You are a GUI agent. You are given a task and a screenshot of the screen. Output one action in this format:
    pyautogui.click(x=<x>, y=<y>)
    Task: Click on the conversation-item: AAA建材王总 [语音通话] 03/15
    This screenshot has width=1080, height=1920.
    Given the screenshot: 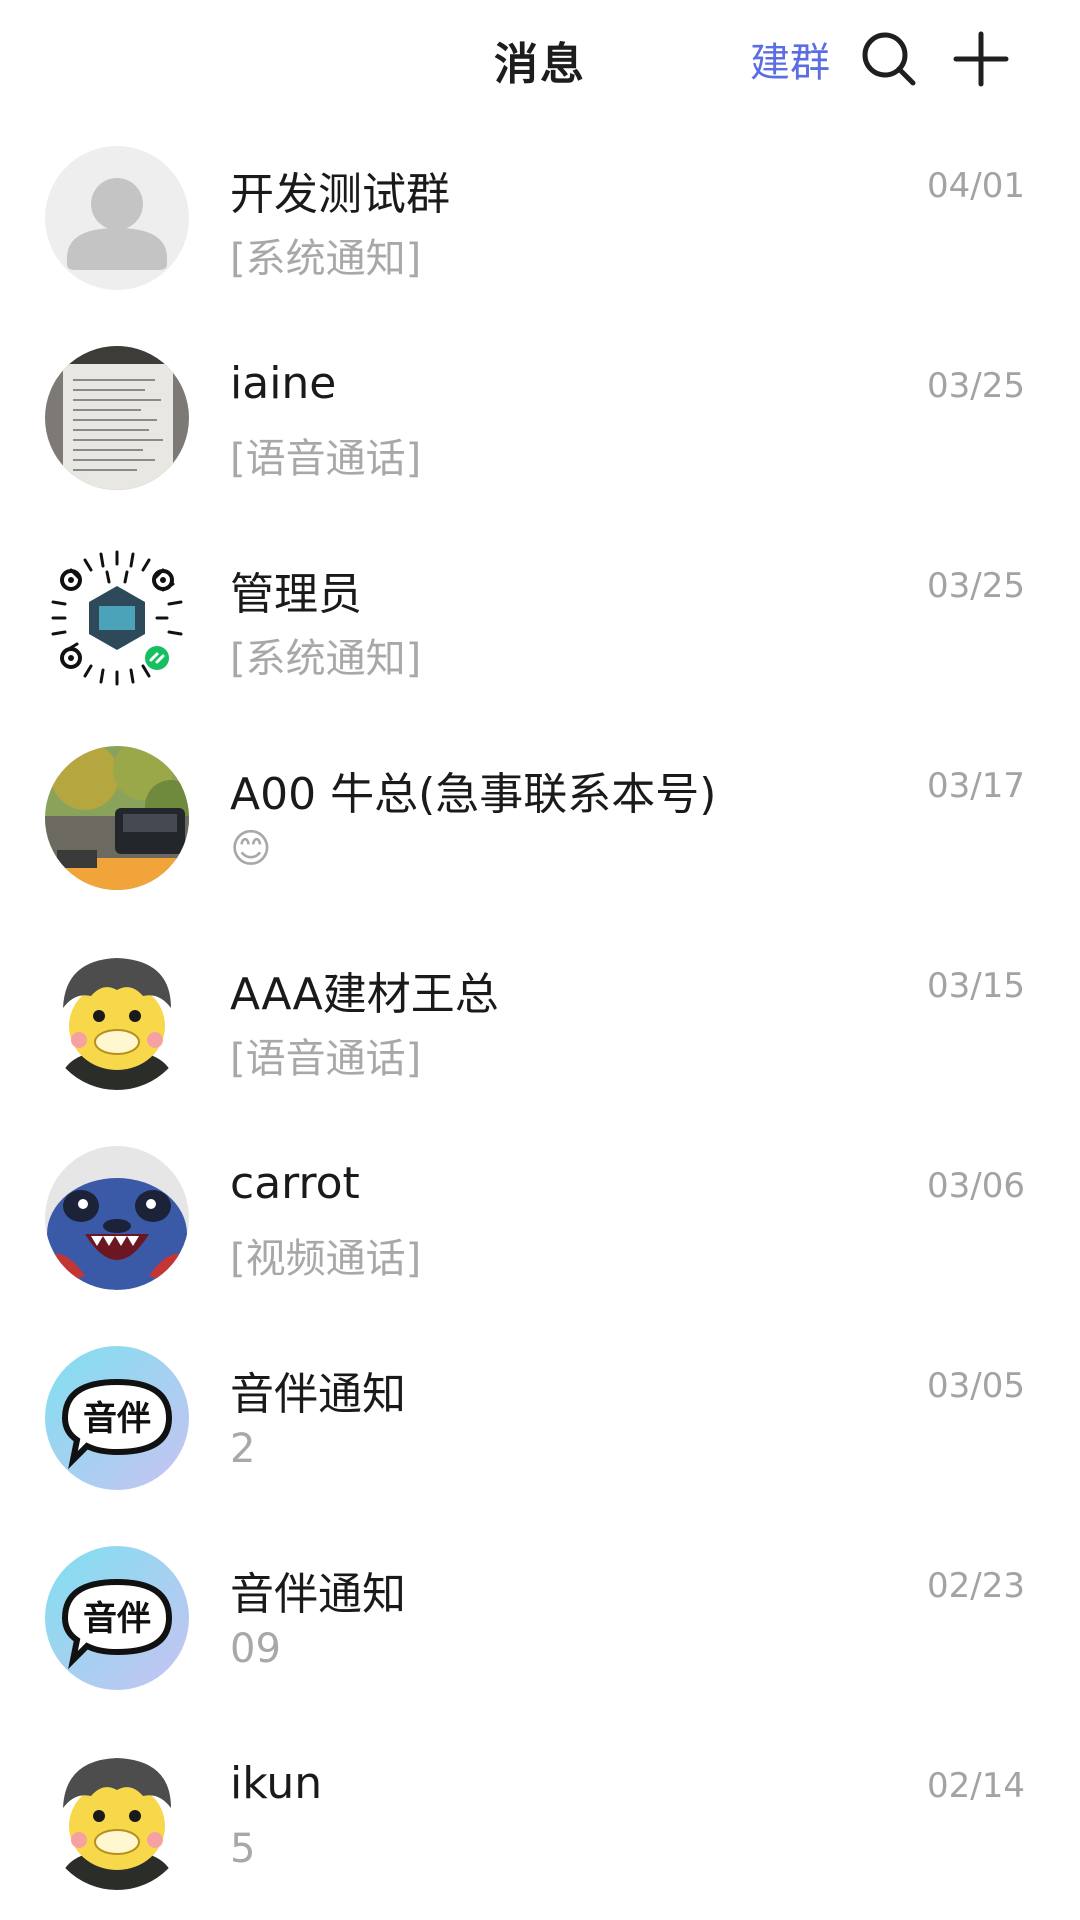 What is the action you would take?
    pyautogui.click(x=540, y=1018)
    